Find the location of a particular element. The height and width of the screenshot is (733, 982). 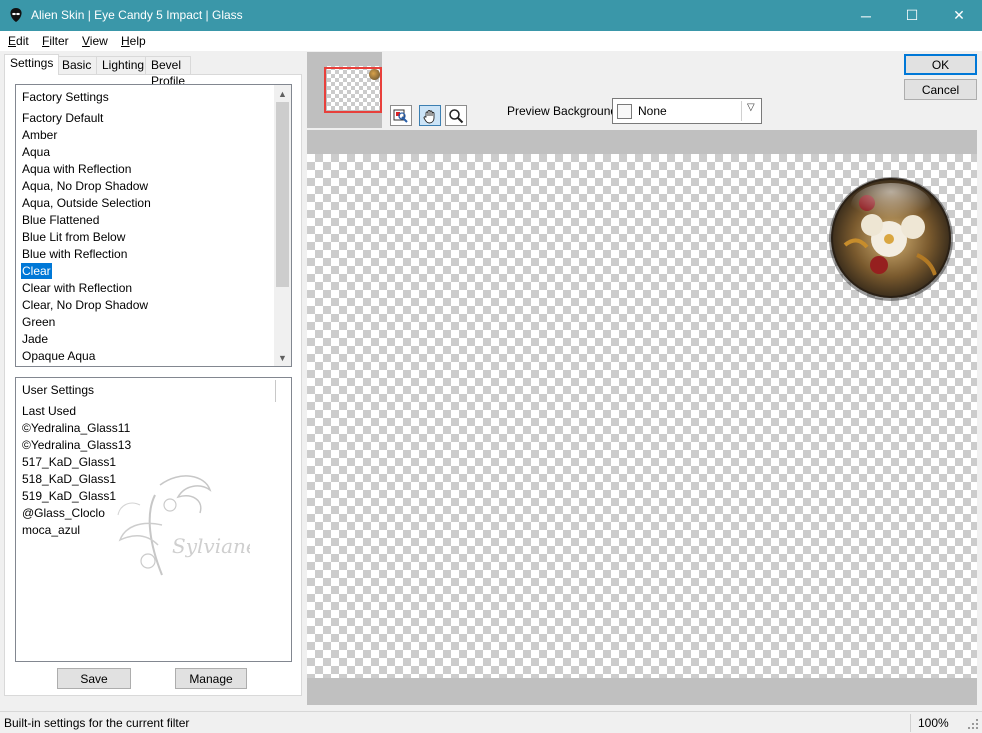

menu-filter-label: ilter is located at coordinates (59, 41).